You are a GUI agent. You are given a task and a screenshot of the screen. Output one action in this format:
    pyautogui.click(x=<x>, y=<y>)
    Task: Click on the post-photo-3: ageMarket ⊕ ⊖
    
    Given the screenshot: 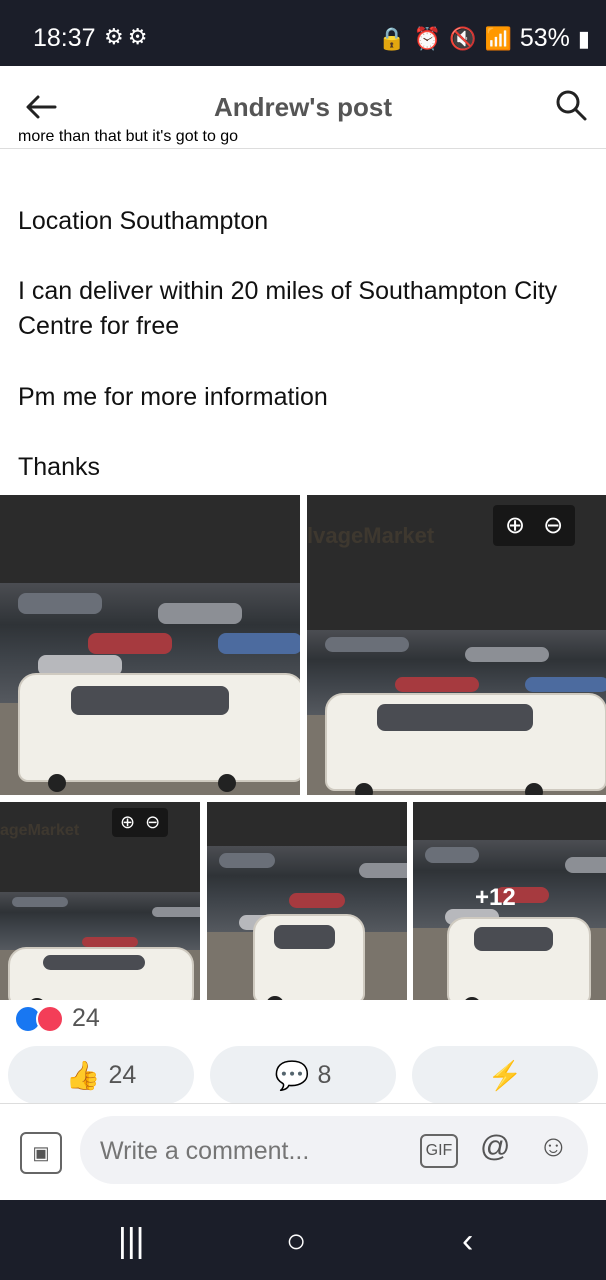 What is the action you would take?
    pyautogui.click(x=100, y=901)
    